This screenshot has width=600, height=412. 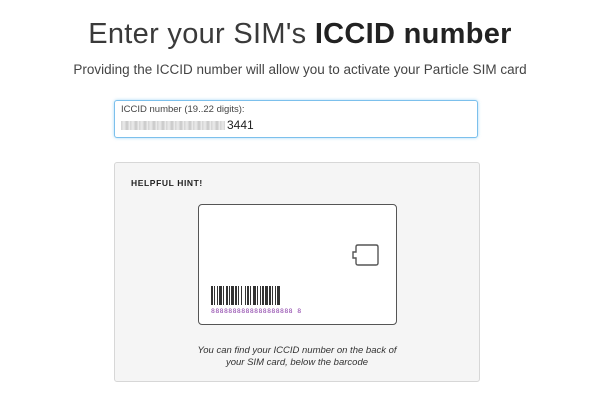 I want to click on barcode-icon, so click(x=245, y=295).